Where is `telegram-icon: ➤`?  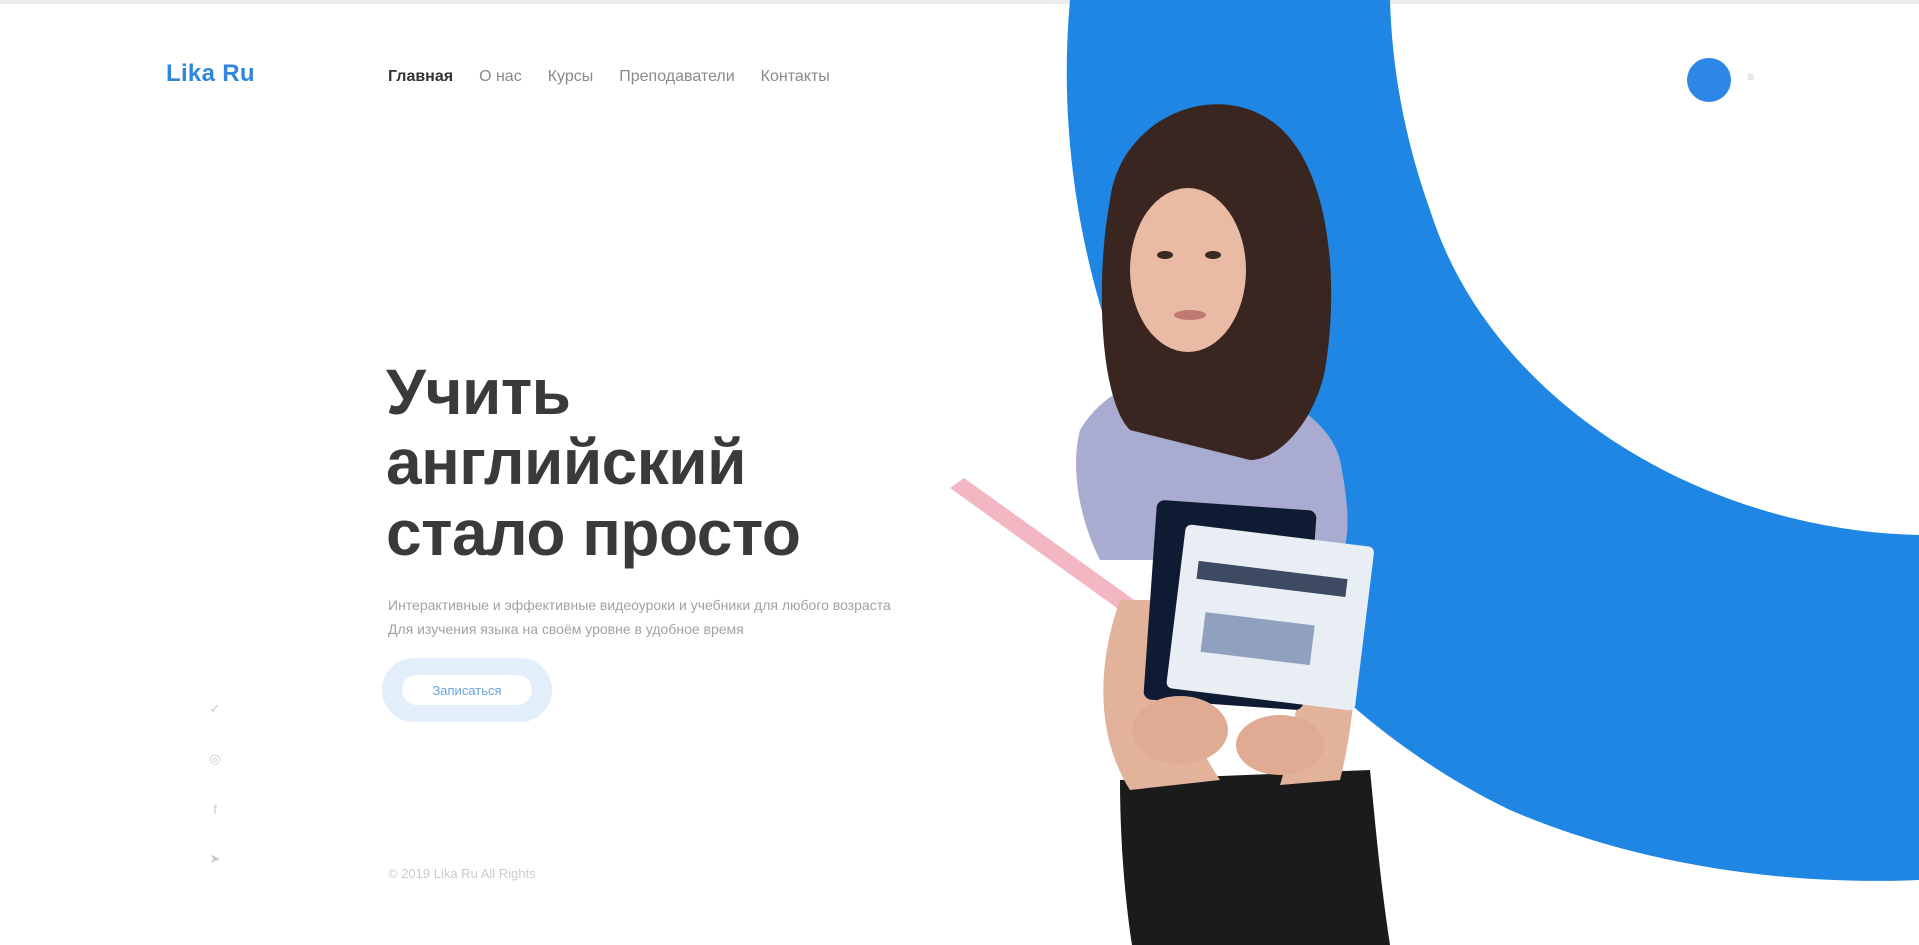 telegram-icon: ➤ is located at coordinates (215, 859).